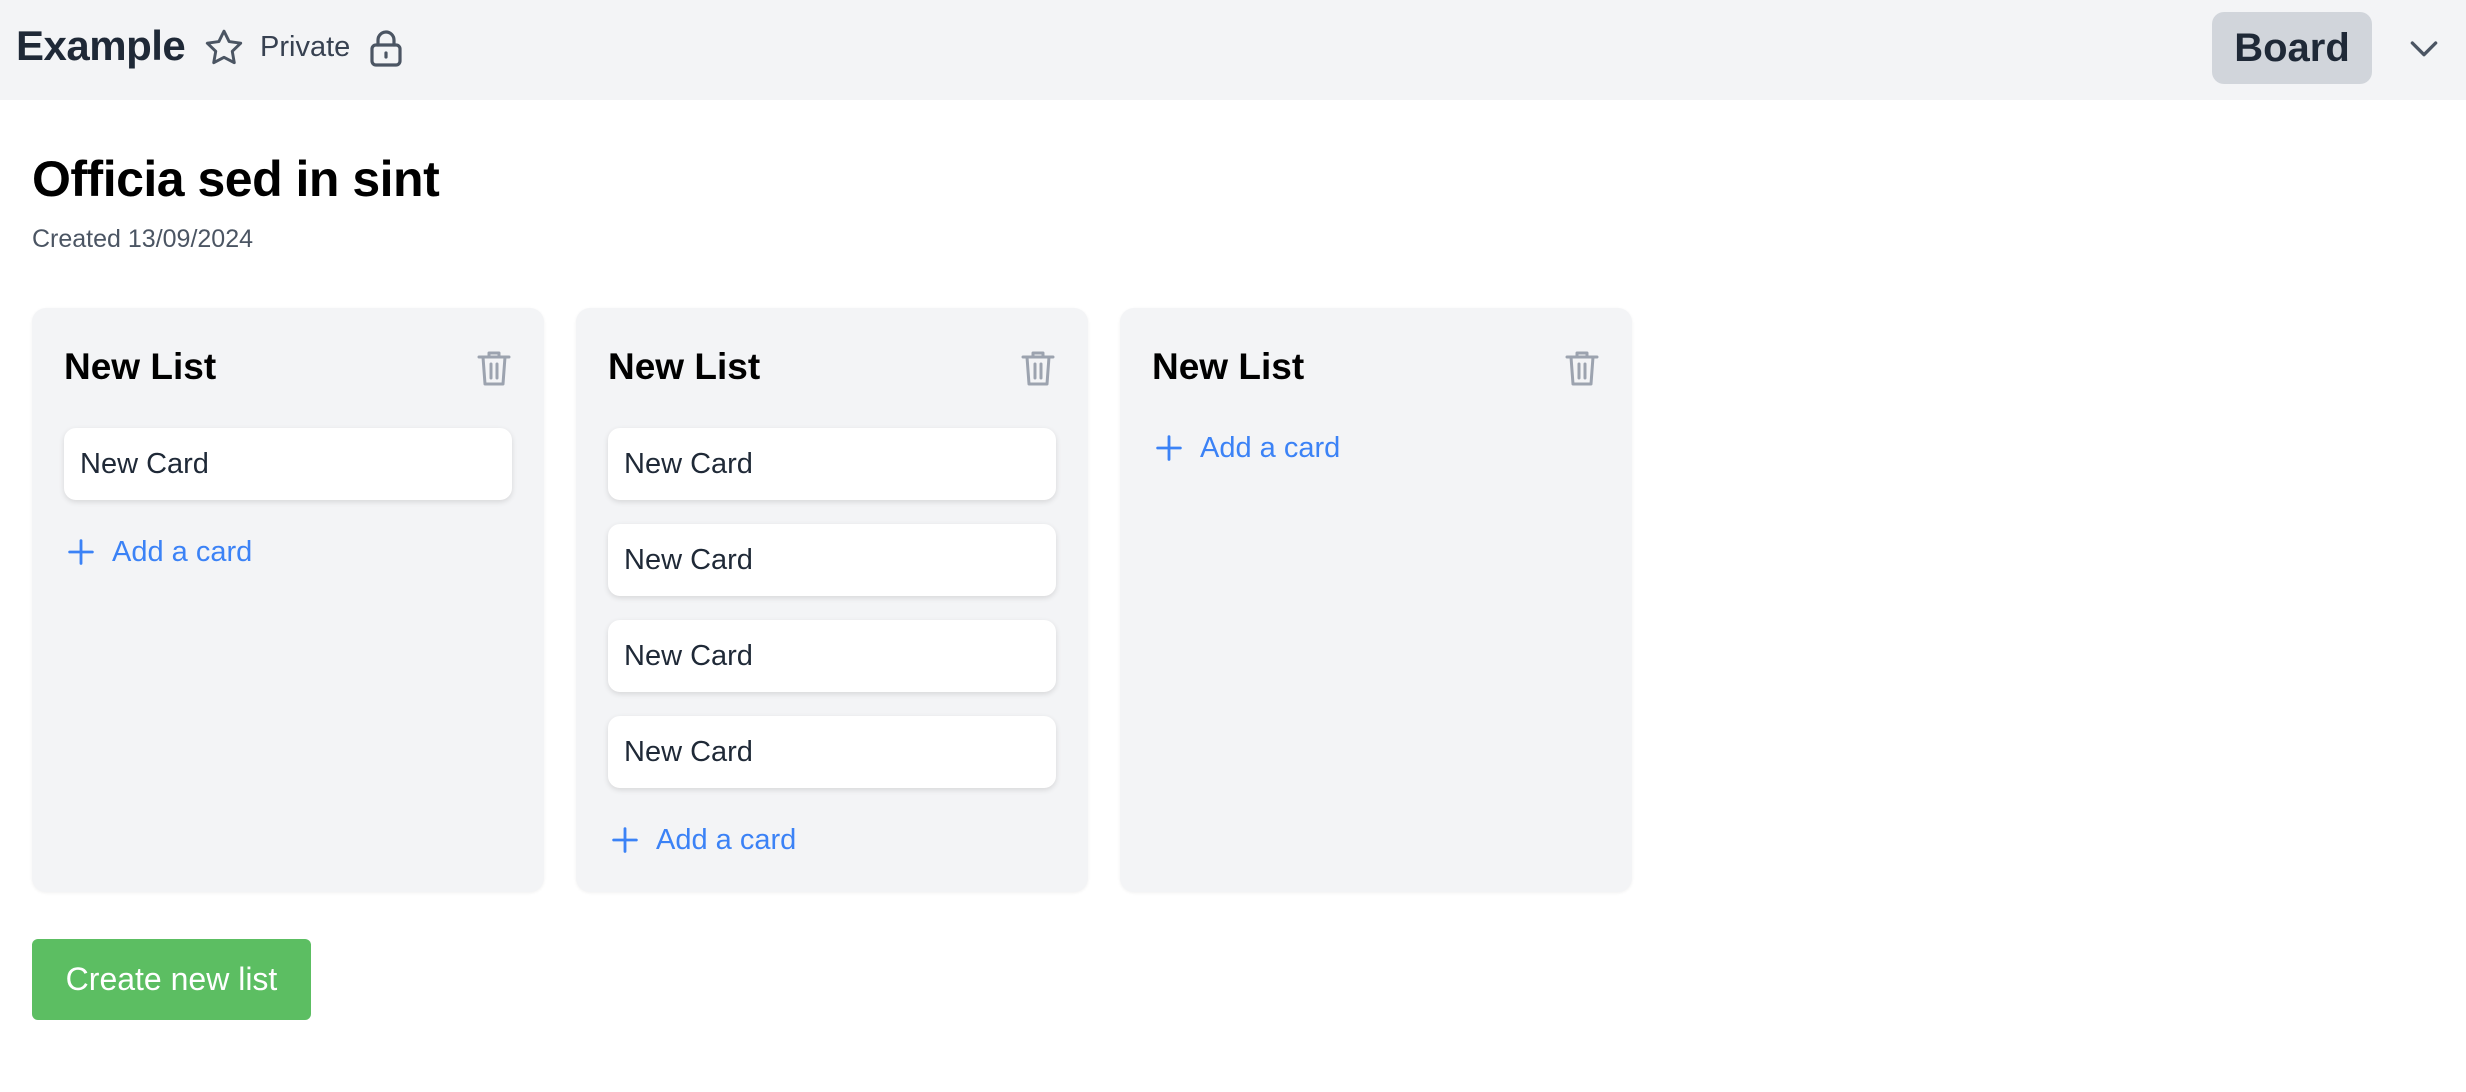  What do you see at coordinates (288, 600) in the screenshot?
I see `list-column: New List New Card Add a card` at bounding box center [288, 600].